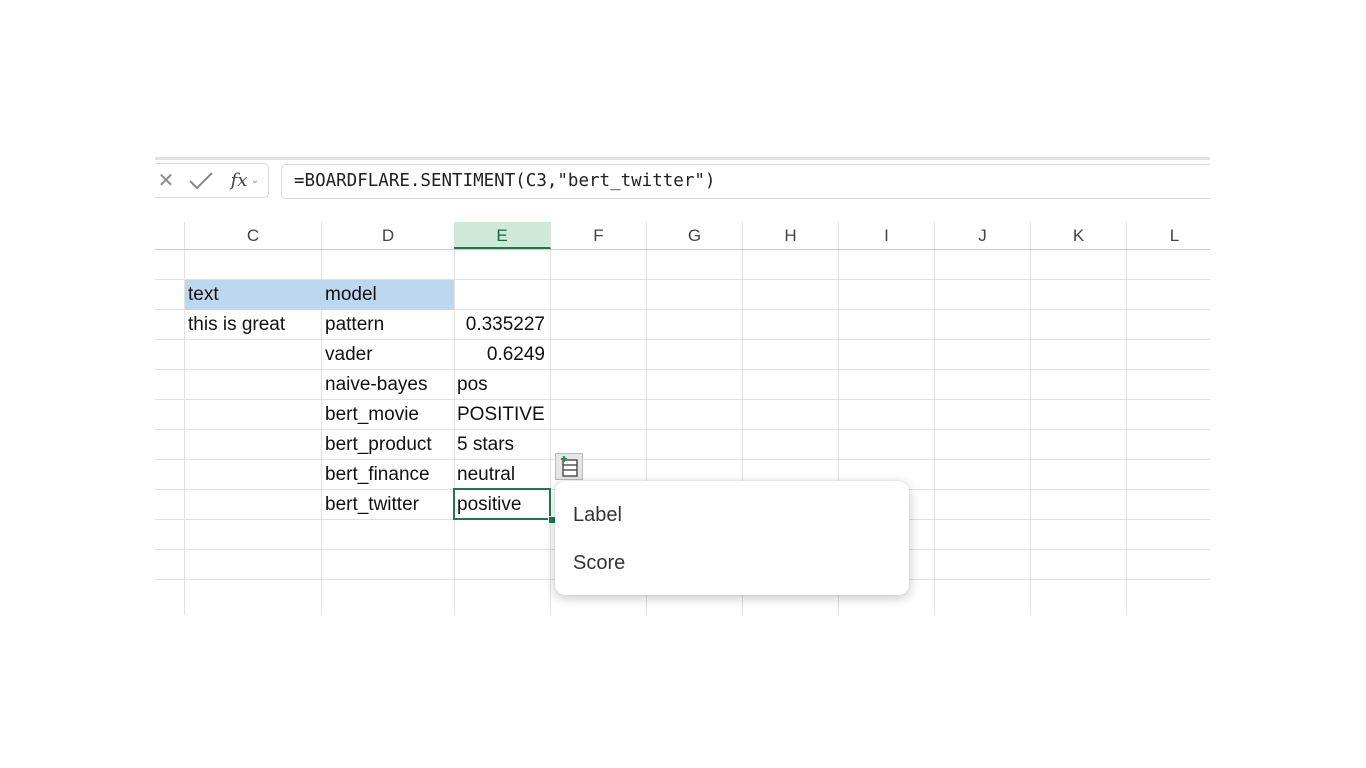 This screenshot has height=768, width=1366. I want to click on column-headers: C D E F G H I J K L, so click(682, 236).